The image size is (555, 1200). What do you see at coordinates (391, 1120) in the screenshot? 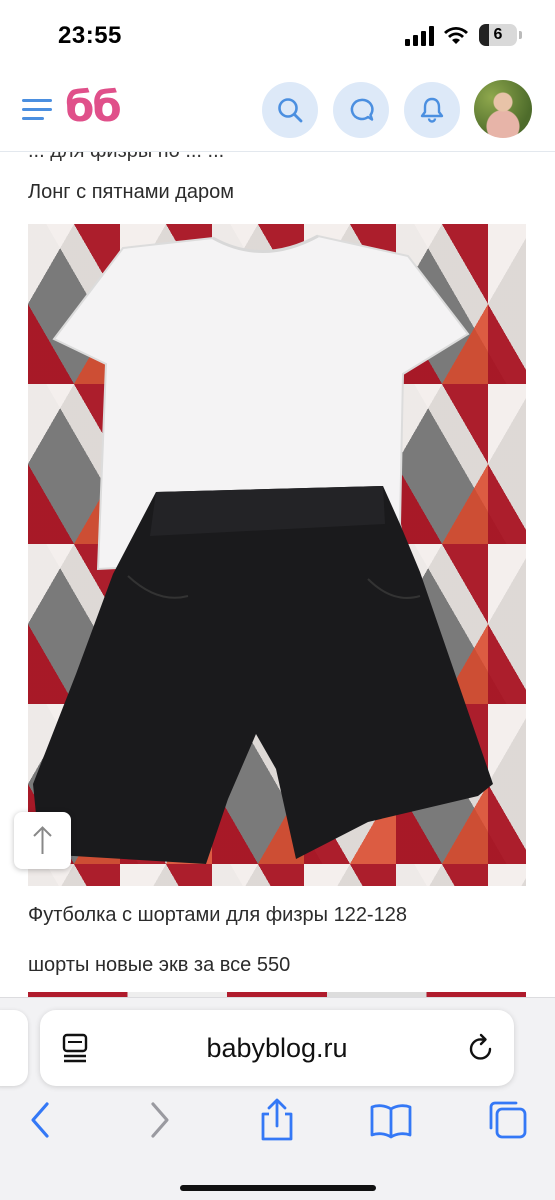
I see `bookmarks-icon` at bounding box center [391, 1120].